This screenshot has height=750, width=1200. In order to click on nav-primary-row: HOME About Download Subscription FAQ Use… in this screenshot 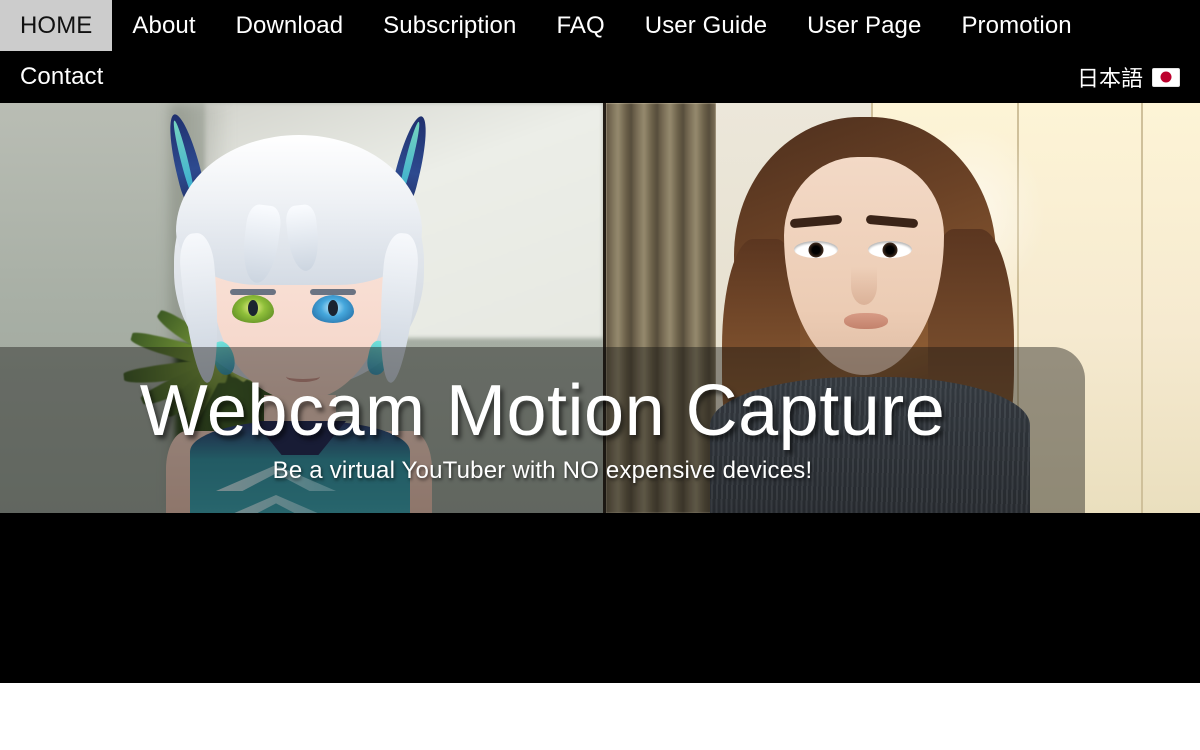, I will do `click(600, 25)`.